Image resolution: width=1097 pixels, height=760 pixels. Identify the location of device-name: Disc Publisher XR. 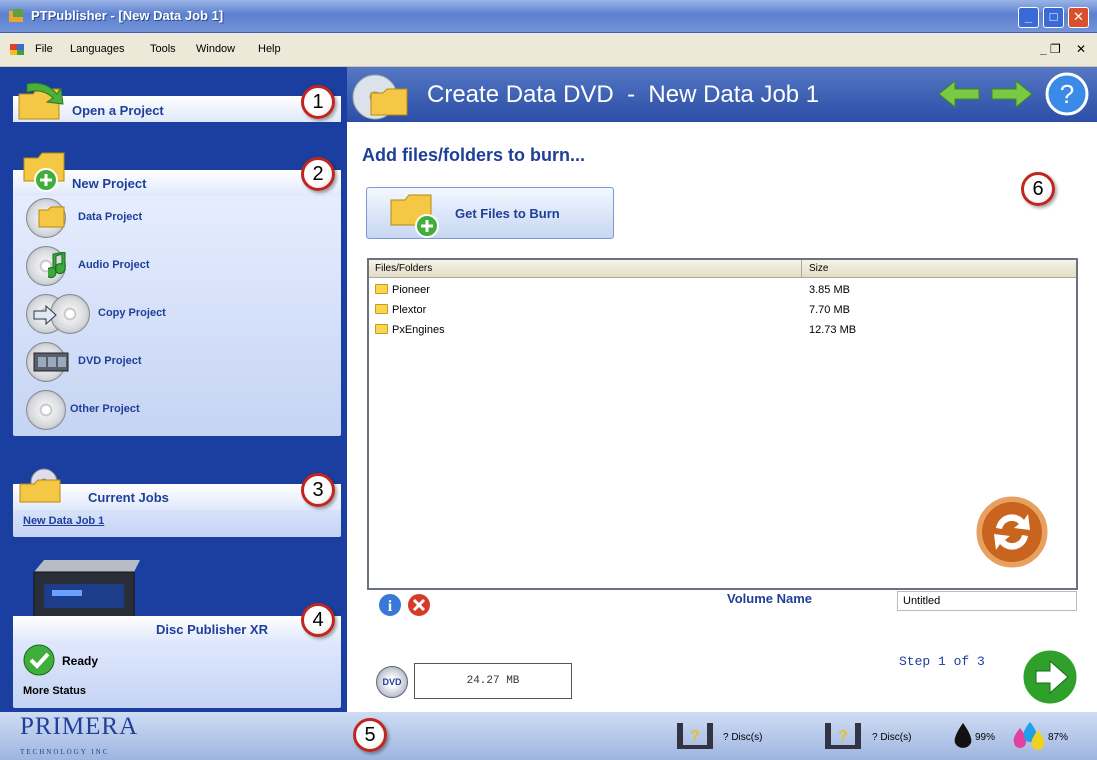
(212, 629).